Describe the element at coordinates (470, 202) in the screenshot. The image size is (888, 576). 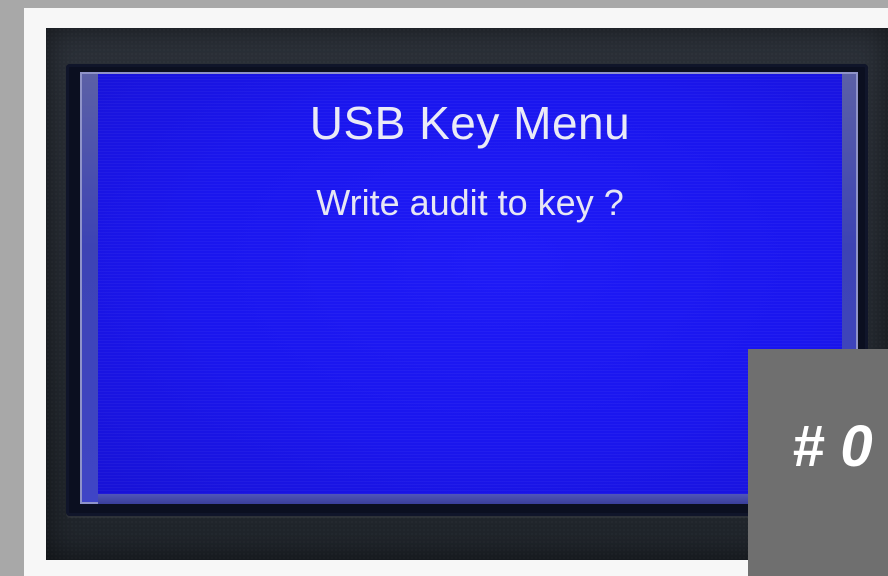
I see `menu-prompt: Write audit to key ?` at that location.